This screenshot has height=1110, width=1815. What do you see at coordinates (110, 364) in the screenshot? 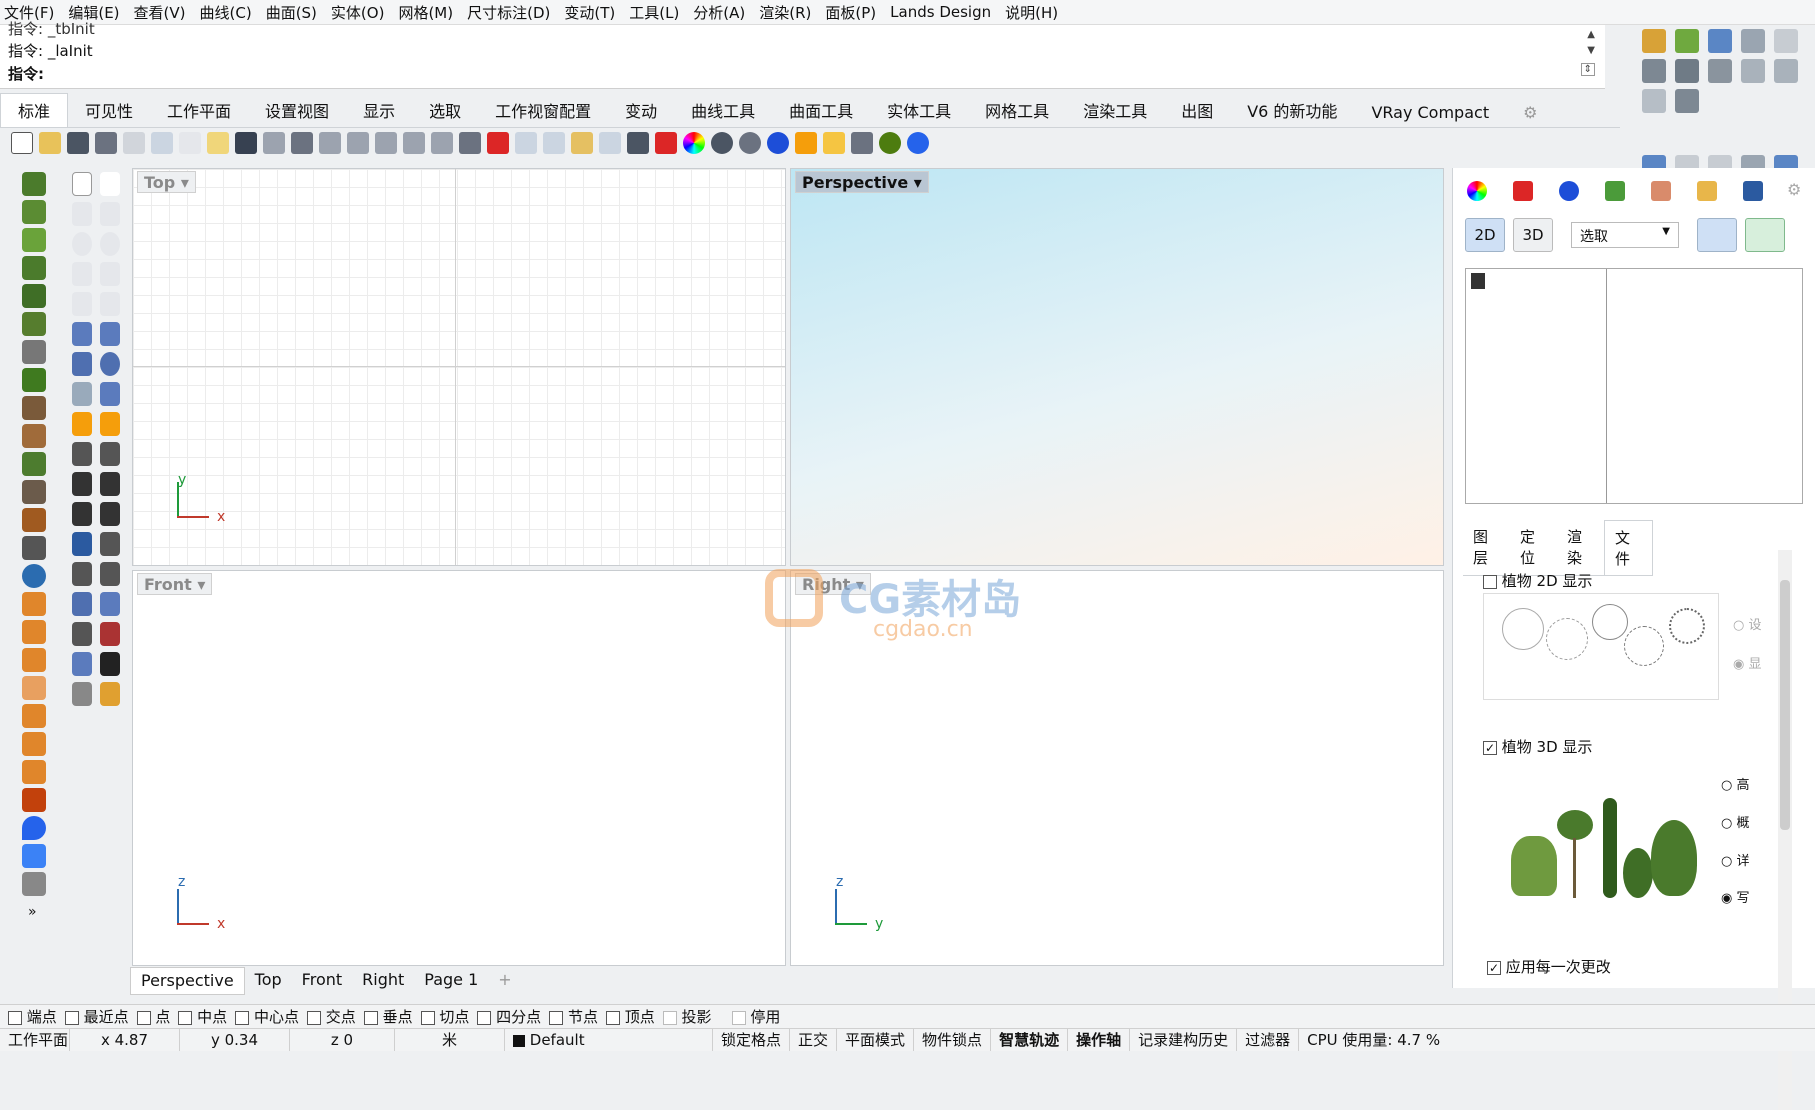
I see `sphere-icon` at bounding box center [110, 364].